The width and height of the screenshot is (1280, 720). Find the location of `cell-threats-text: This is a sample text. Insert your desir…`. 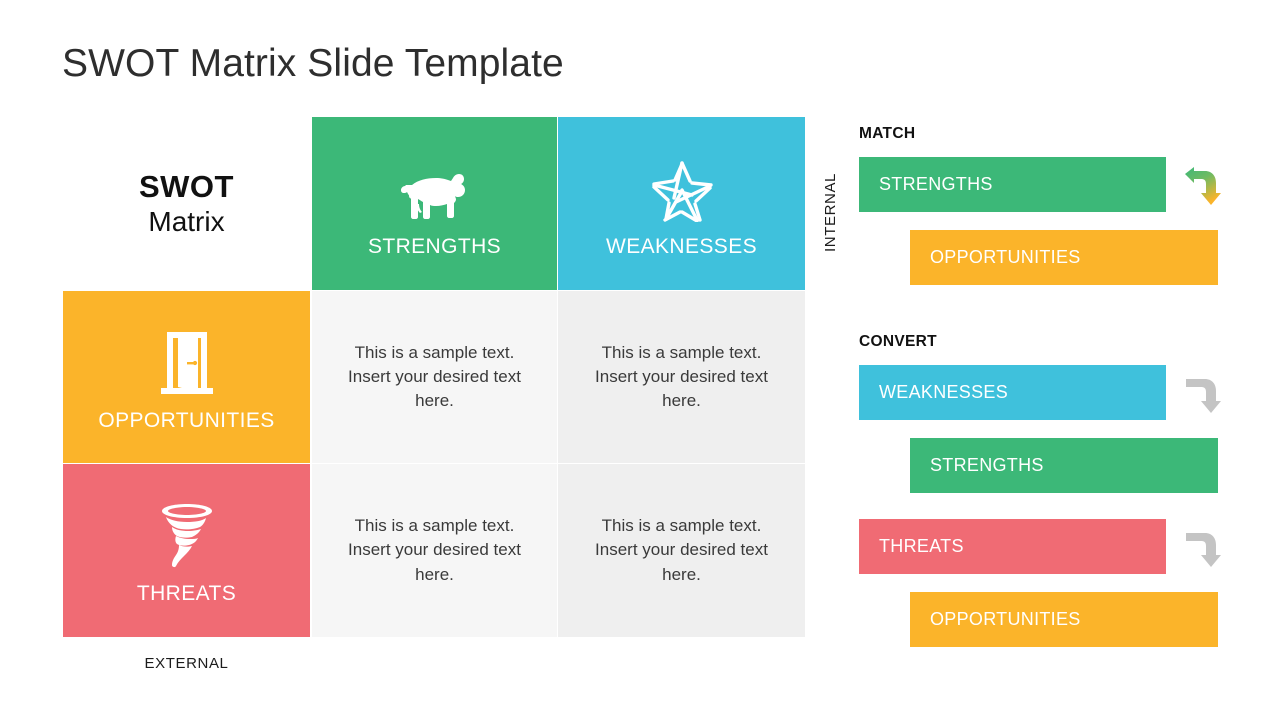

cell-threats-text: This is a sample text. Insert your desir… is located at coordinates (681, 550).